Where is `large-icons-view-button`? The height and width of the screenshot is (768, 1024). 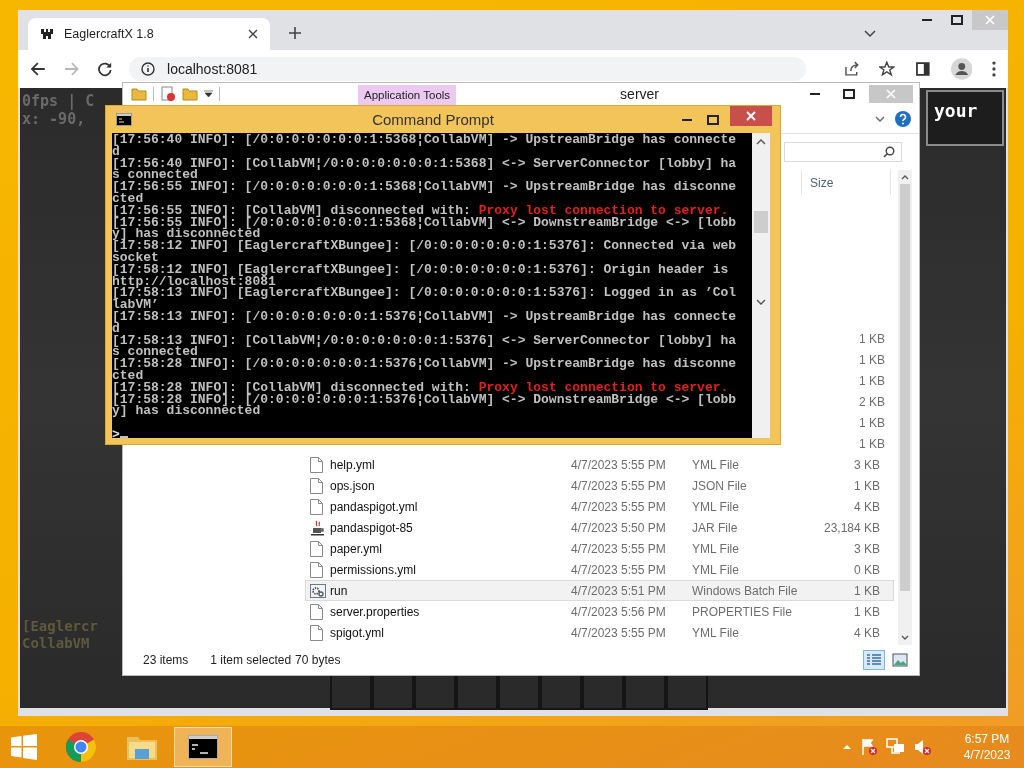 large-icons-view-button is located at coordinates (900, 660).